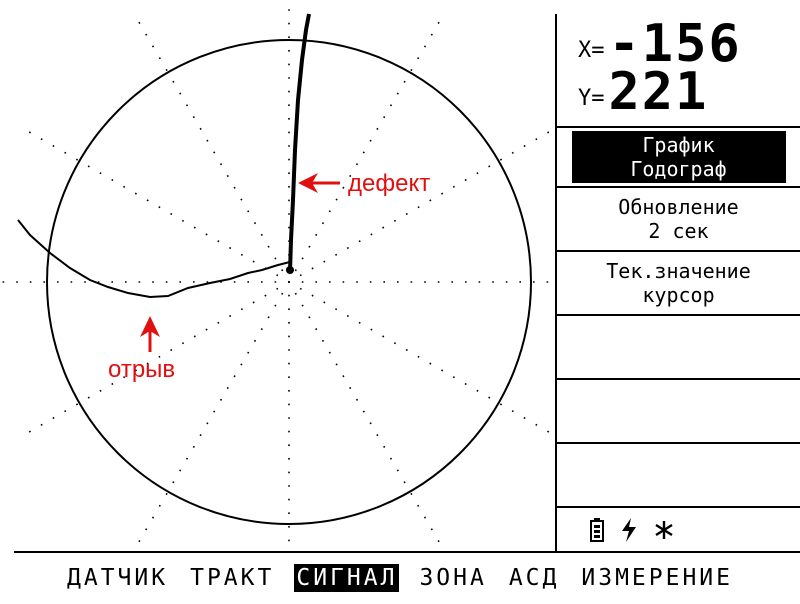 The height and width of the screenshot is (604, 800). I want to click on menu-graph-line2: Годограф, so click(678, 169).